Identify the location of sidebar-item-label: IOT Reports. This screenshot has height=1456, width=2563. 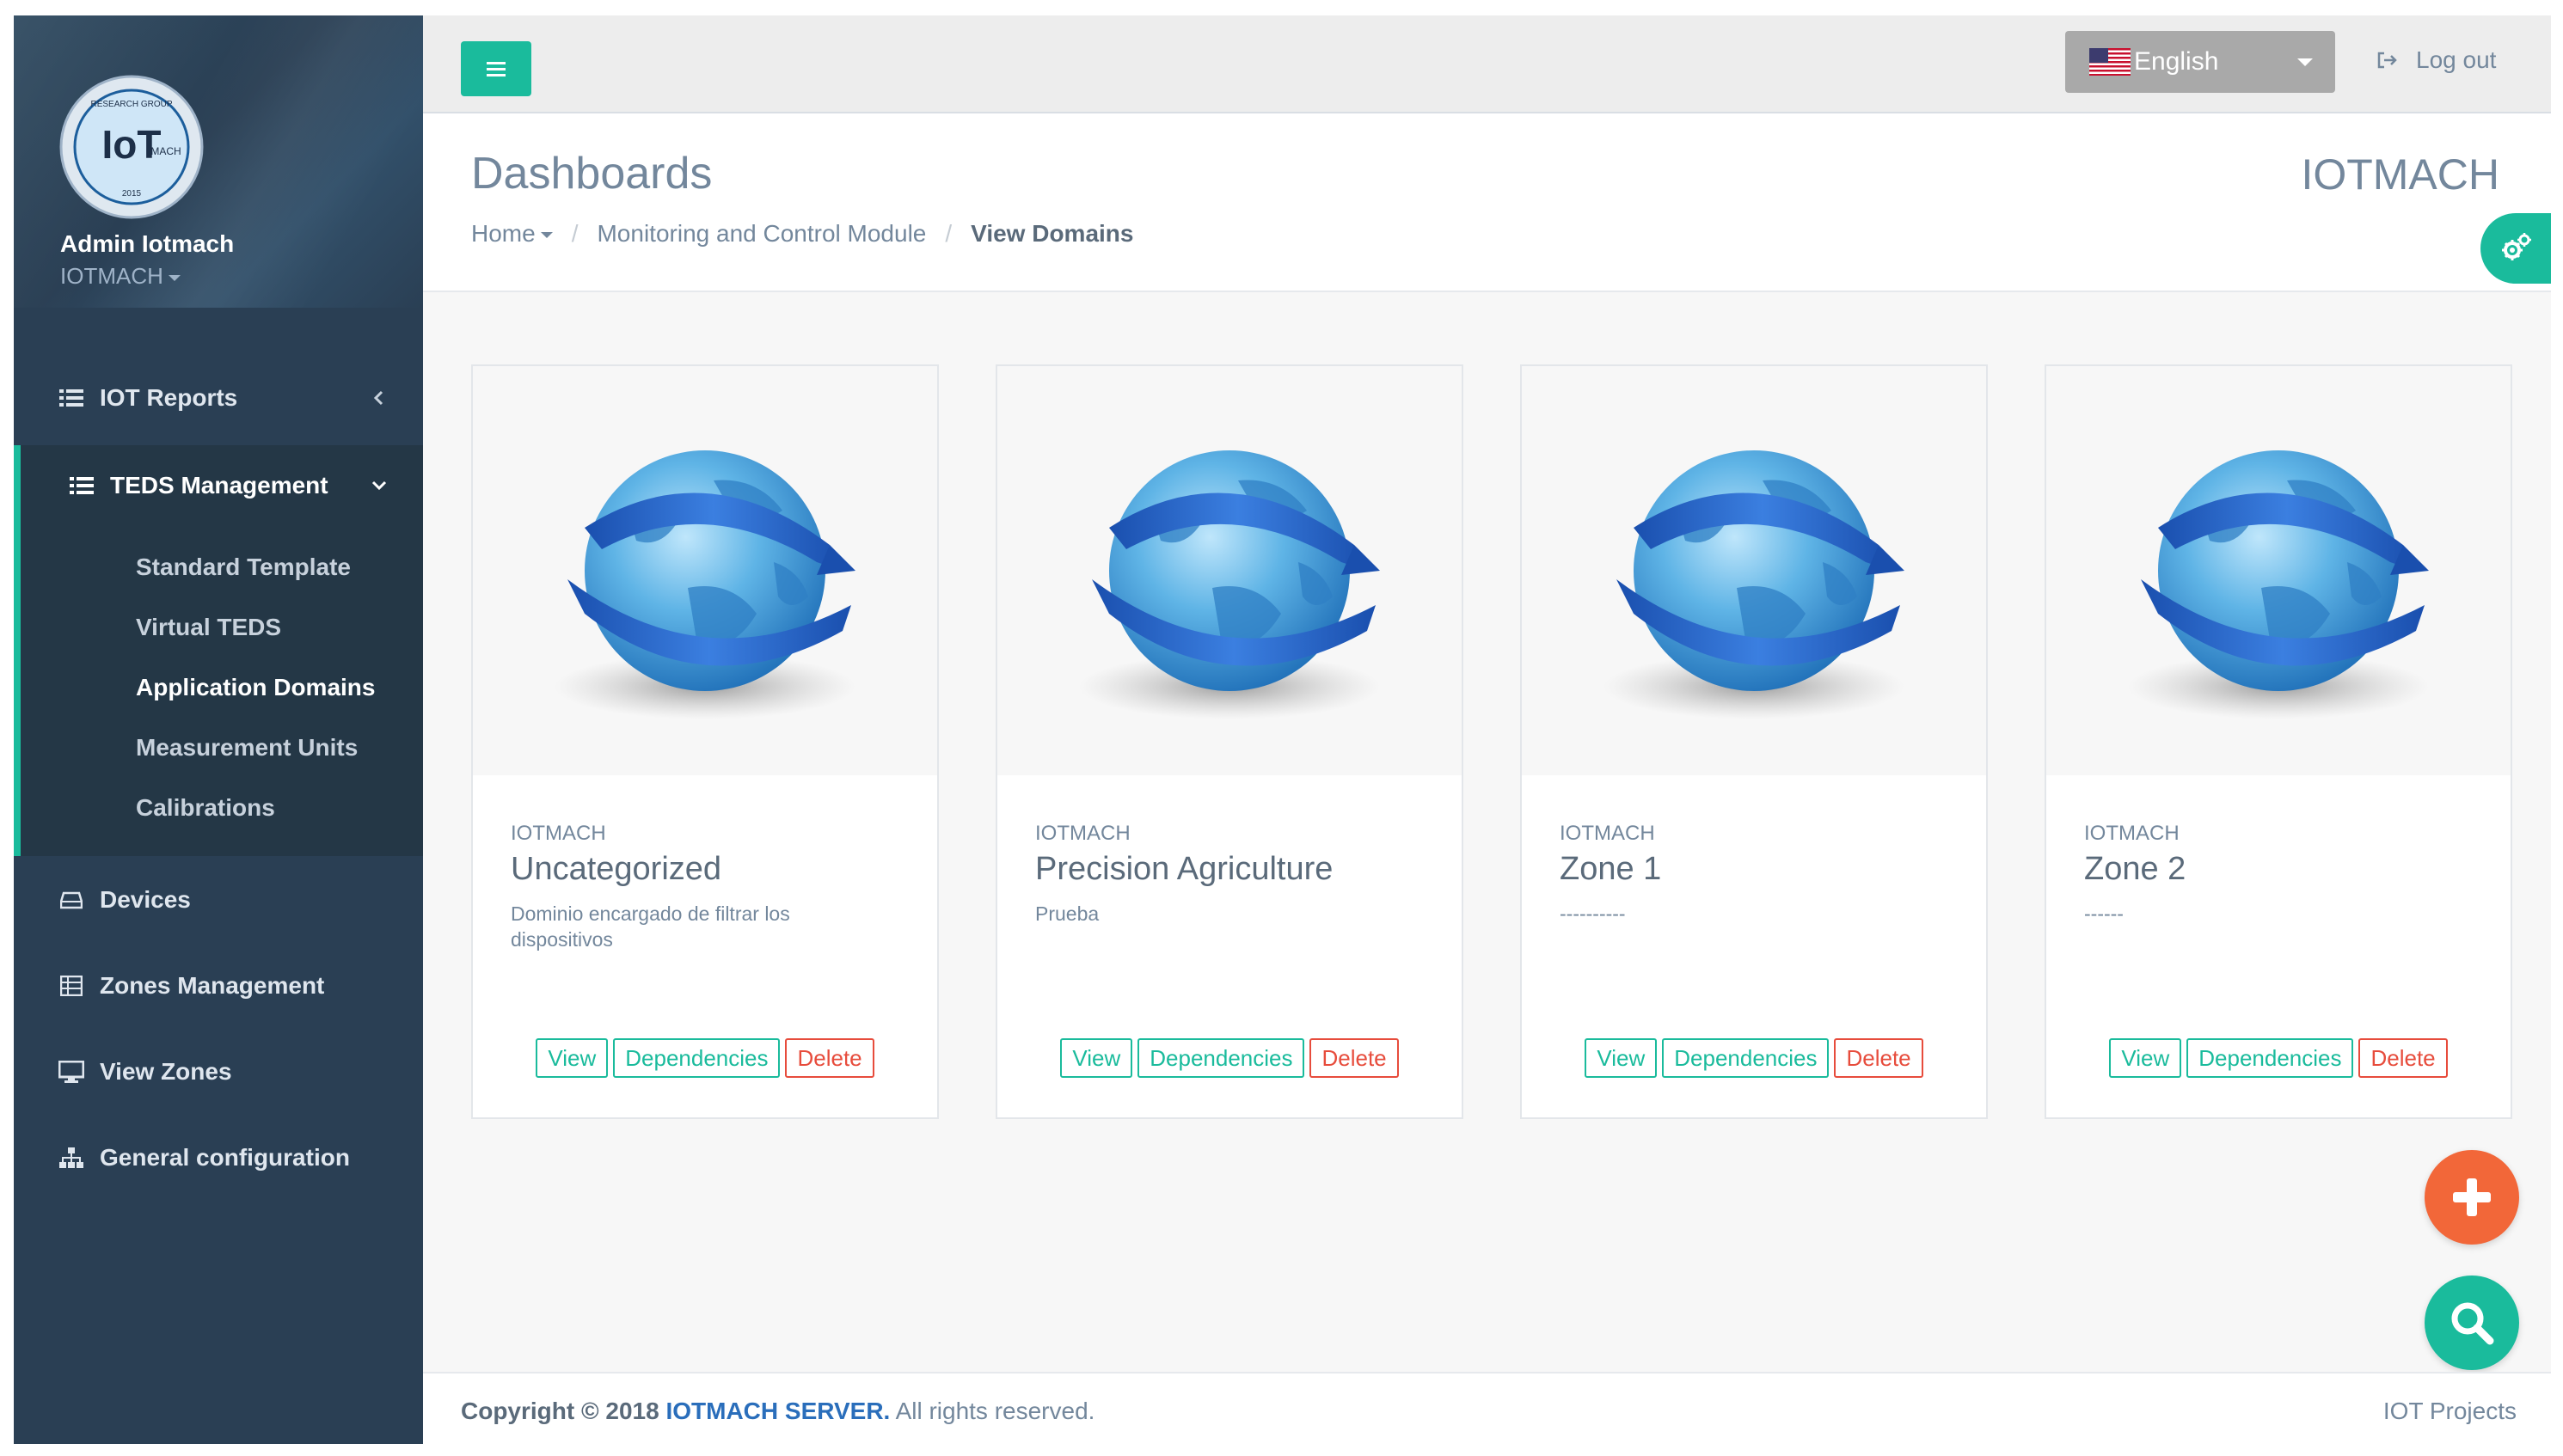
(169, 397).